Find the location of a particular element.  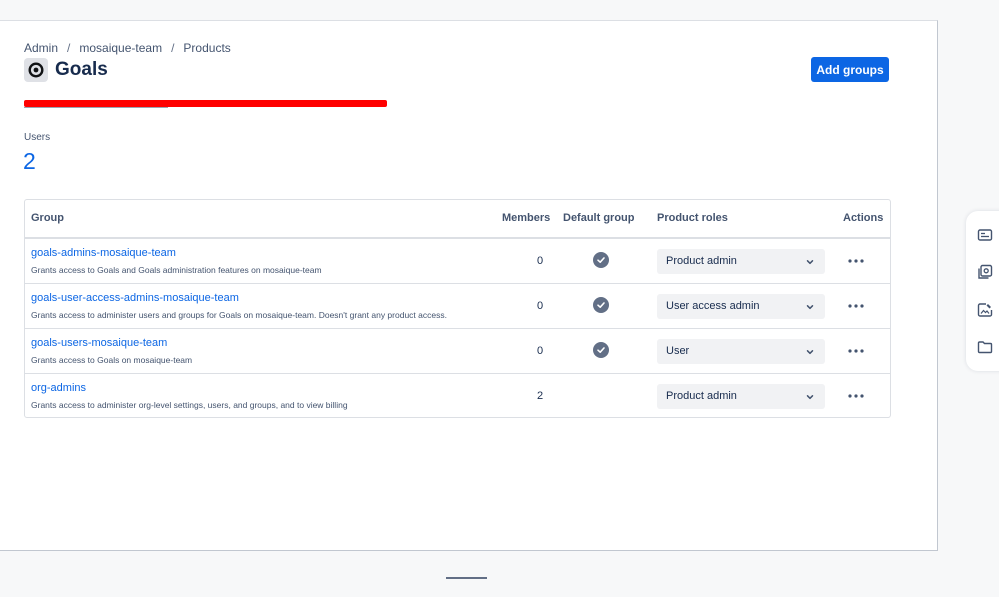

breadcrumb: Admin / mosaique-team / Products is located at coordinates (127, 48).